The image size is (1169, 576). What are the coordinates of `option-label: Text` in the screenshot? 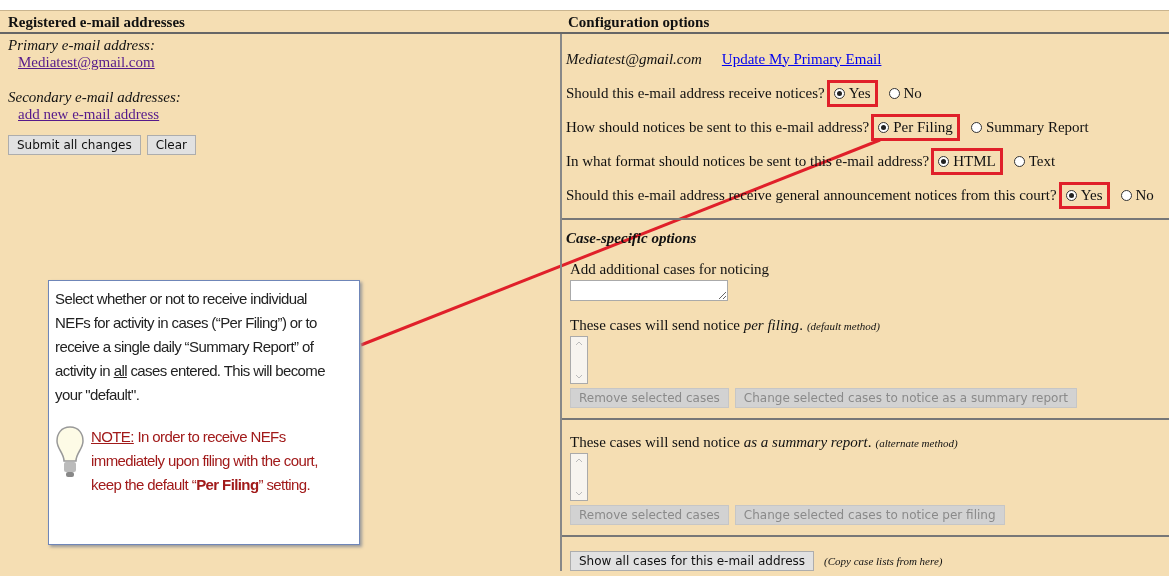 It's located at (1042, 161).